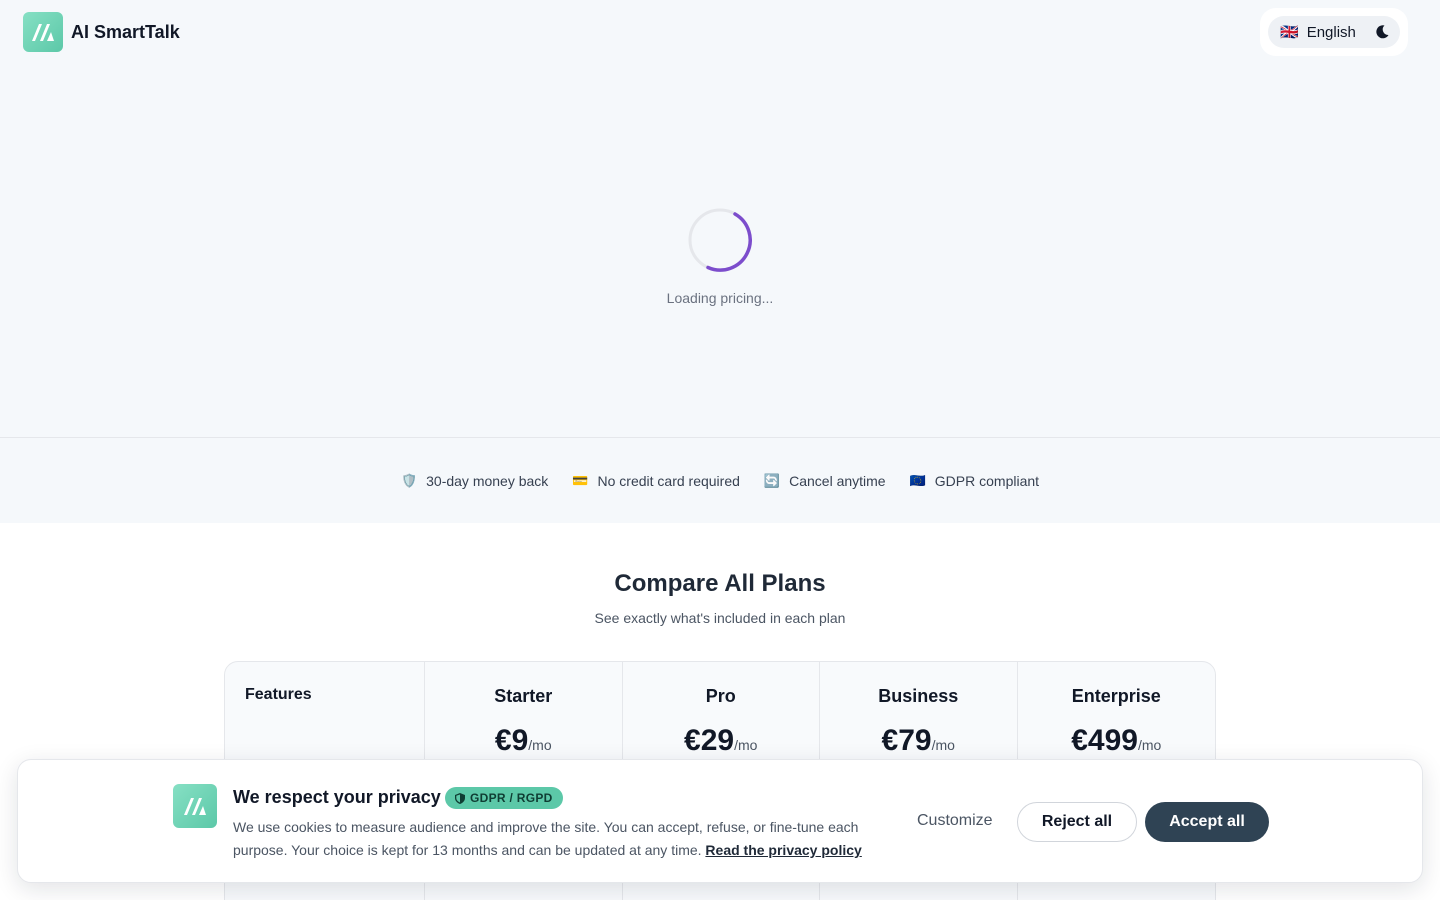  Describe the element at coordinates (917, 480) in the screenshot. I see `eu-flag-icon: 🇪🇺` at that location.